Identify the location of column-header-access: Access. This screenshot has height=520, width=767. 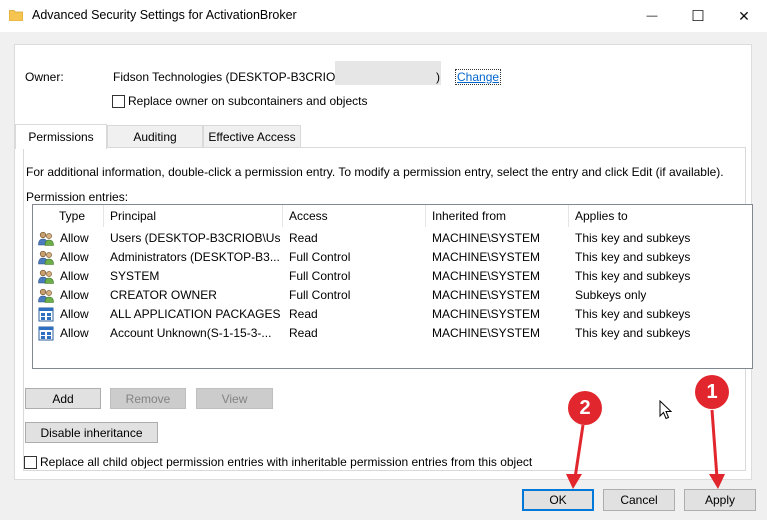
(354, 216).